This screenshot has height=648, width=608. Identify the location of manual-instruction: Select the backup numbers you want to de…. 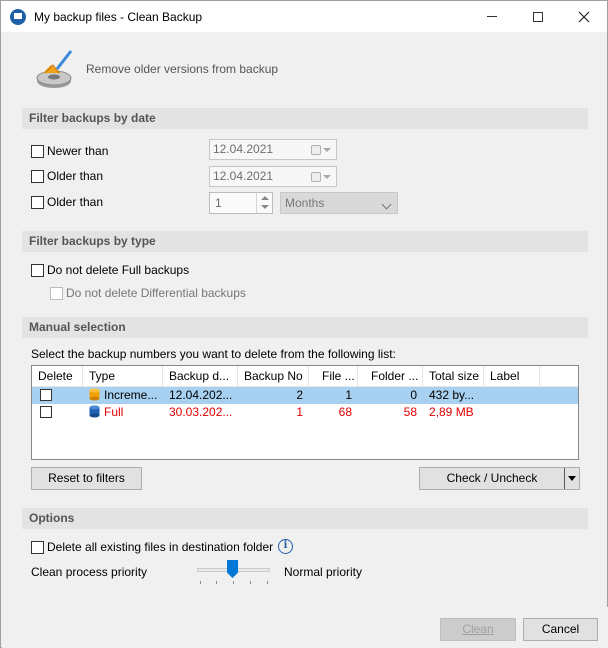
(213, 354).